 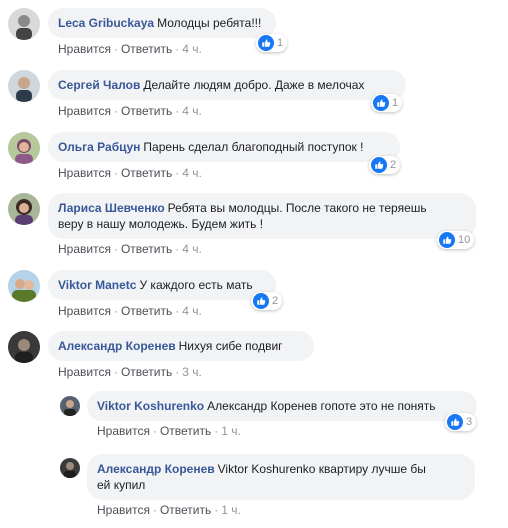 I want to click on comment-text-continued: ей купил, so click(x=121, y=485).